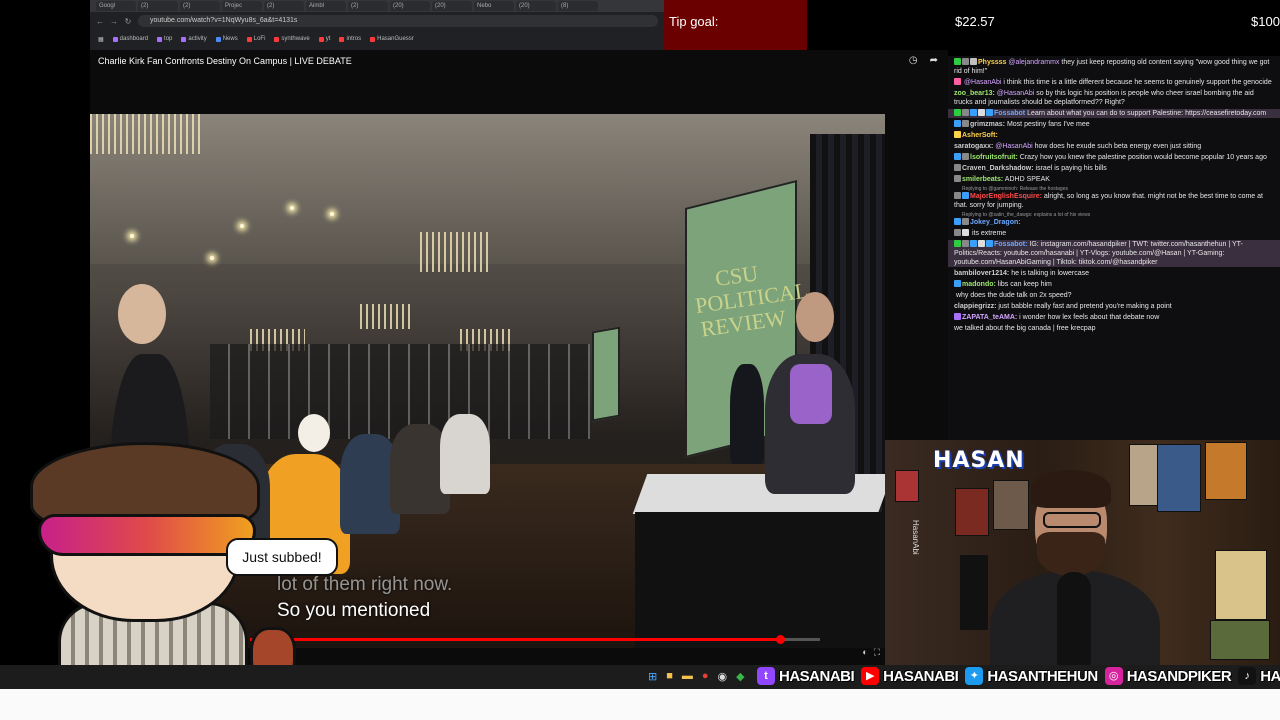 Image resolution: width=1280 pixels, height=720 pixels. Describe the element at coordinates (242, 6) in the screenshot. I see `browser-tab: Projec` at that location.